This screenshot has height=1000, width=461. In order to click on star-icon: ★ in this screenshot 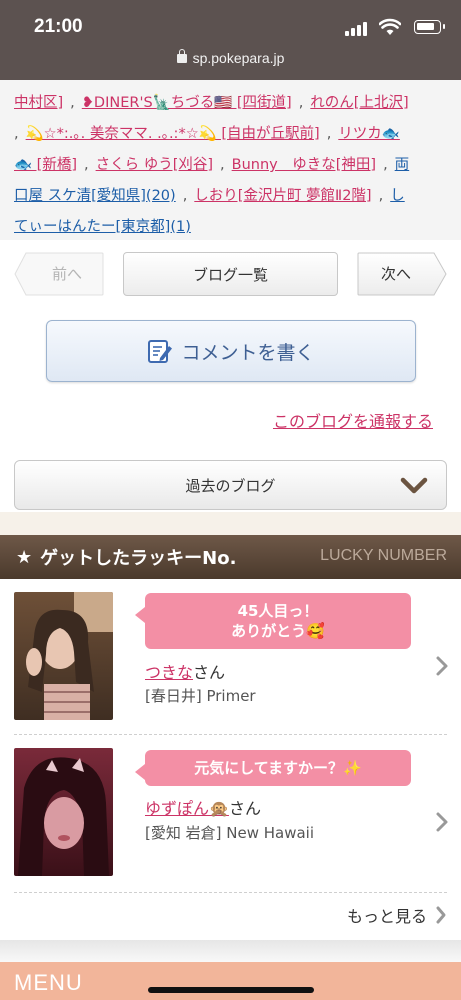, I will do `click(24, 557)`.